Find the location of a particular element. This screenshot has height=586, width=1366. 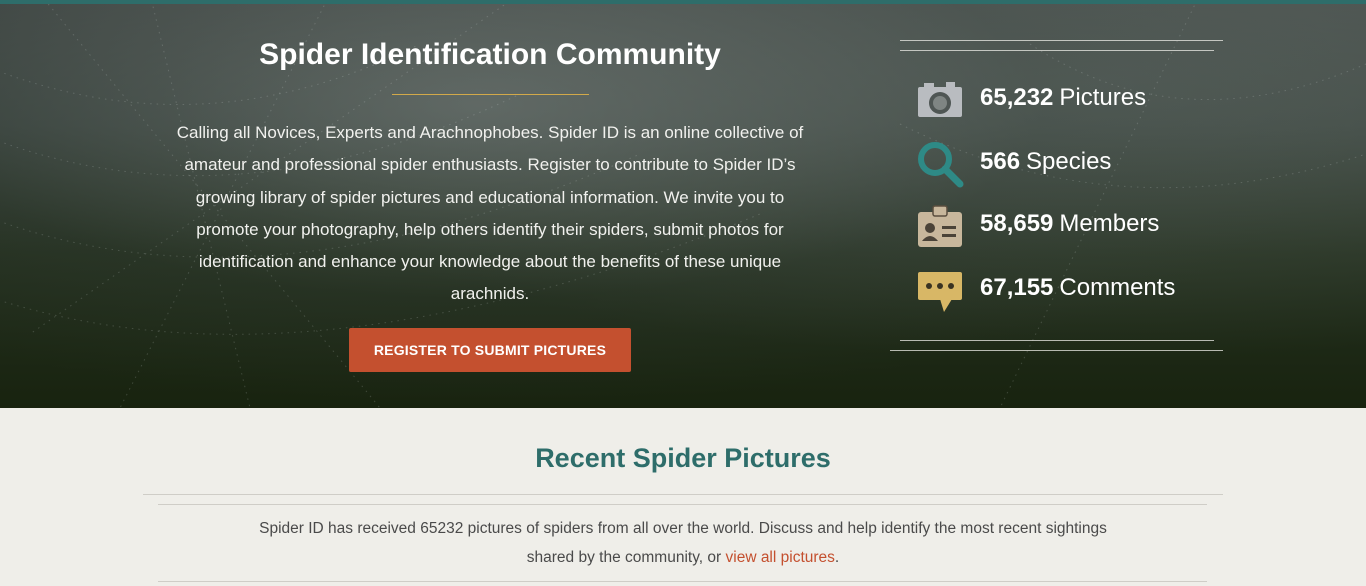

section-rule-bottom is located at coordinates (682, 581).